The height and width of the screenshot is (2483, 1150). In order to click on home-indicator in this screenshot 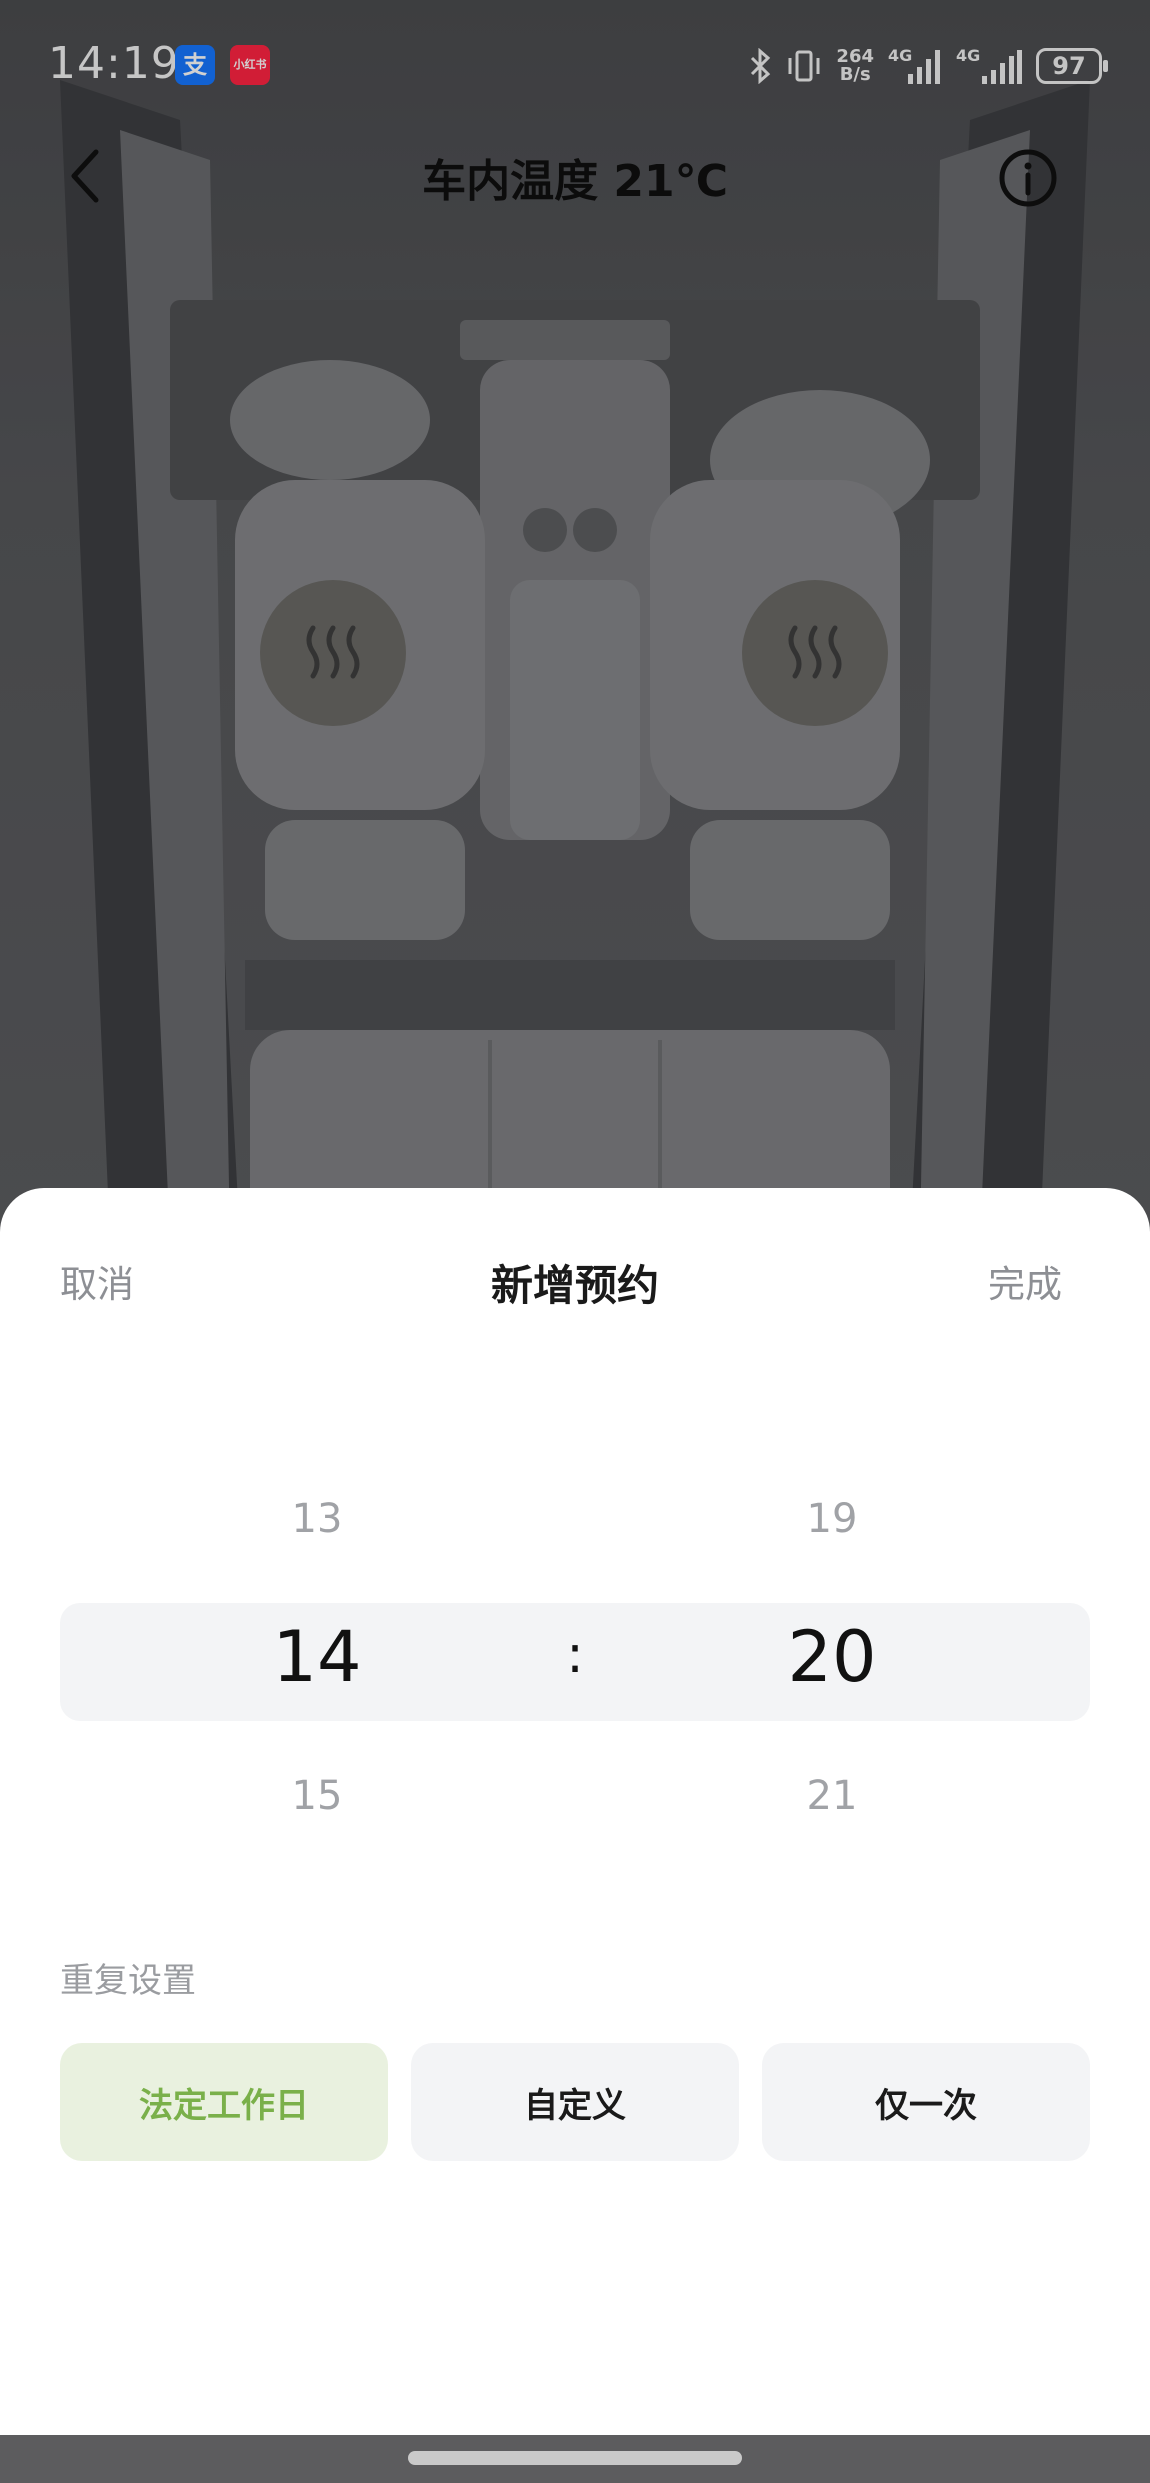, I will do `click(575, 2458)`.